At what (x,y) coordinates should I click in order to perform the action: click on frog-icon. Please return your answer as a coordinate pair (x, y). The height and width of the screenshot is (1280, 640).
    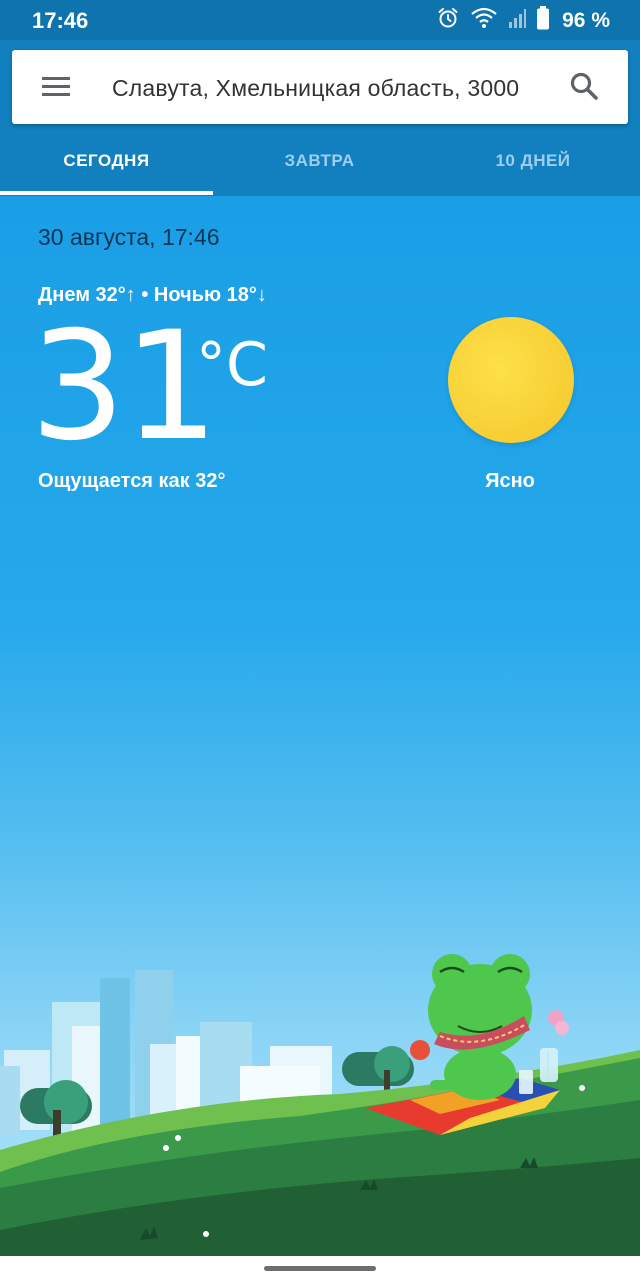
    Looking at the image, I should click on (471, 1027).